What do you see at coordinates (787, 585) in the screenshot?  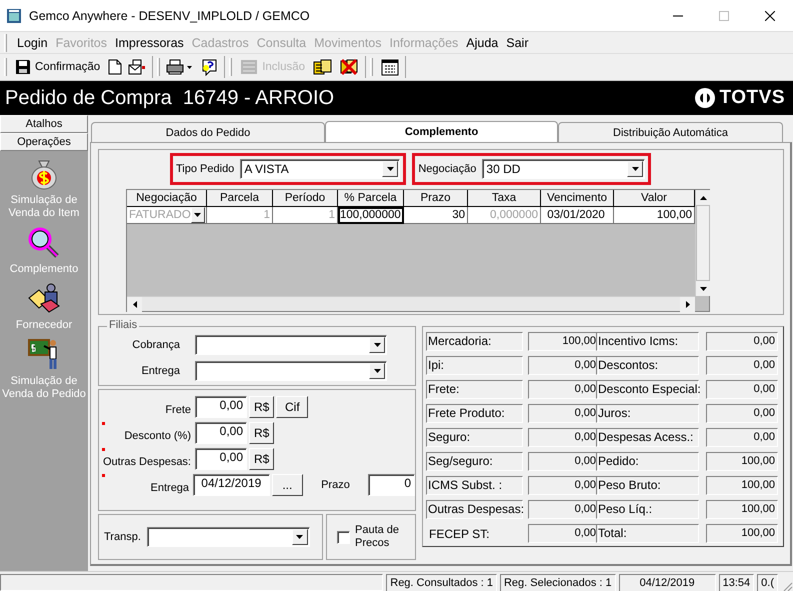 I see `resize-grip-icon` at bounding box center [787, 585].